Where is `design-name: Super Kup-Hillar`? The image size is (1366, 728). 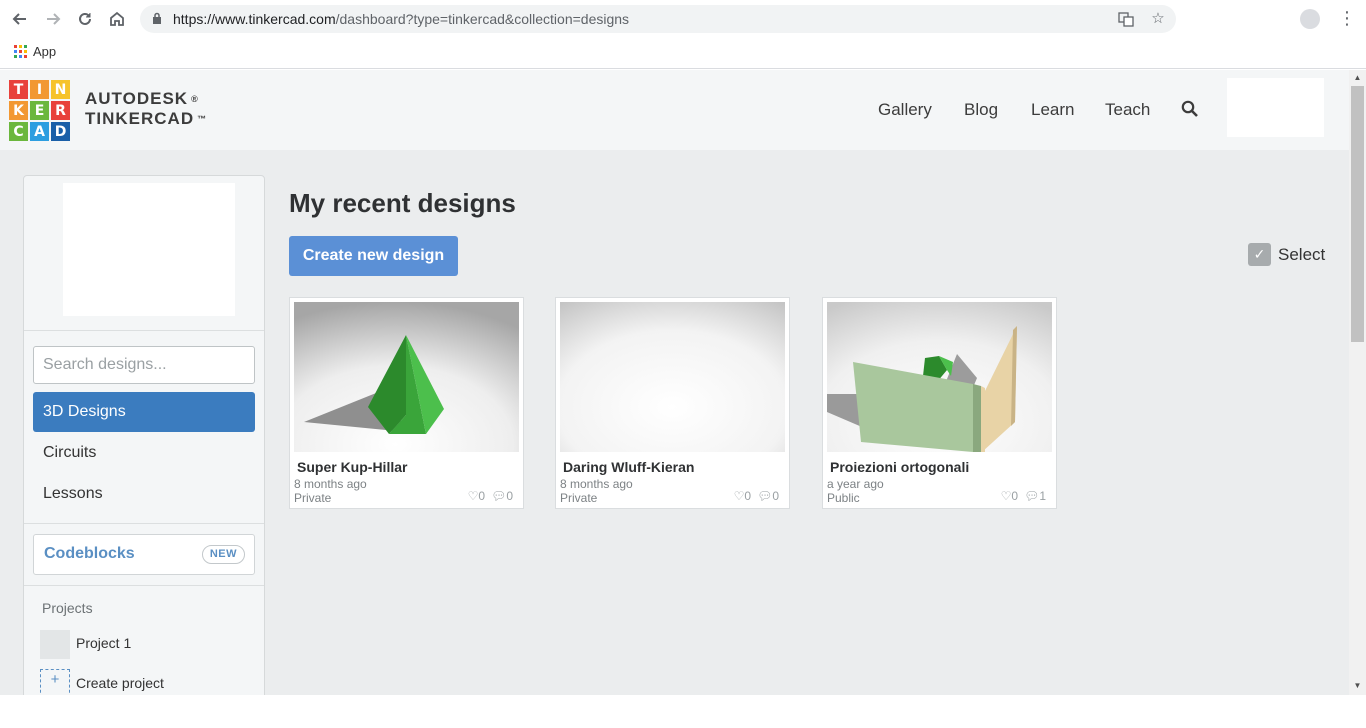
design-name: Super Kup-Hillar is located at coordinates (352, 467).